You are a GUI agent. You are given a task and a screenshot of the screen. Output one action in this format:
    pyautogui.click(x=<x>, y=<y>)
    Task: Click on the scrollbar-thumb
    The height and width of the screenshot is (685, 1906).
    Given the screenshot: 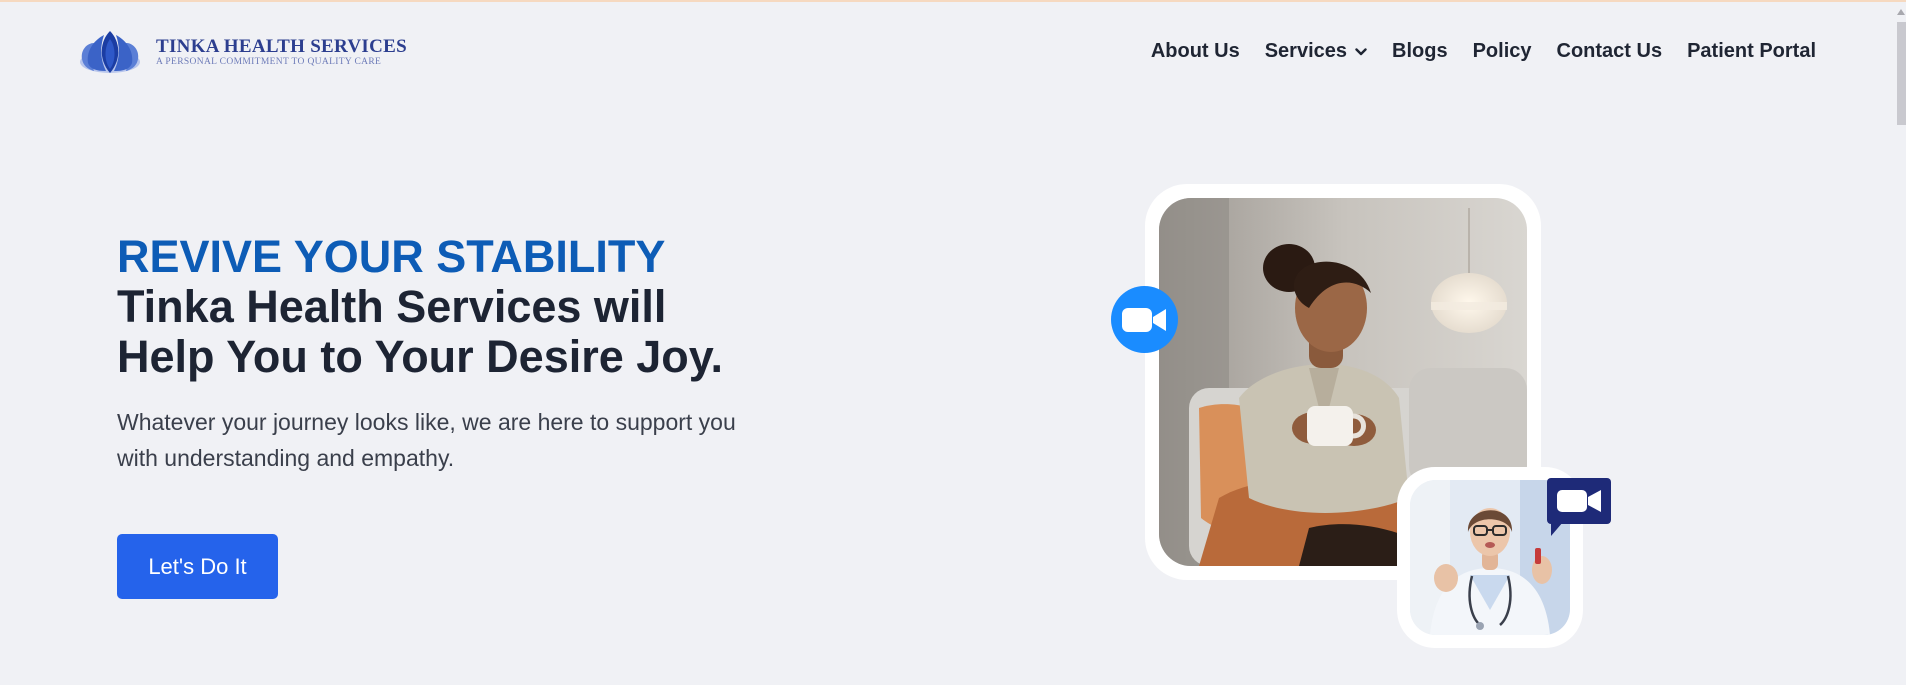 What is the action you would take?
    pyautogui.click(x=1901, y=73)
    